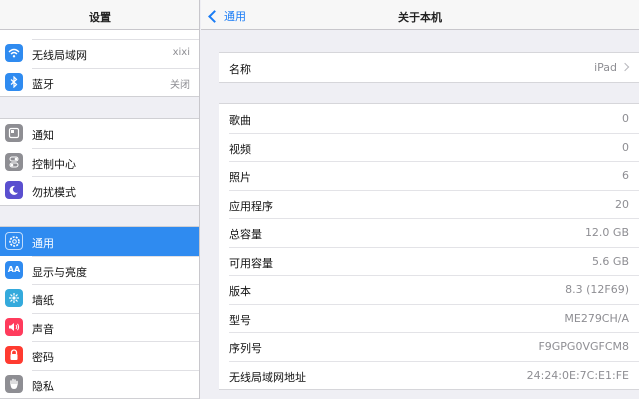 The image size is (639, 399). I want to click on row-label: 可用容量, so click(251, 263).